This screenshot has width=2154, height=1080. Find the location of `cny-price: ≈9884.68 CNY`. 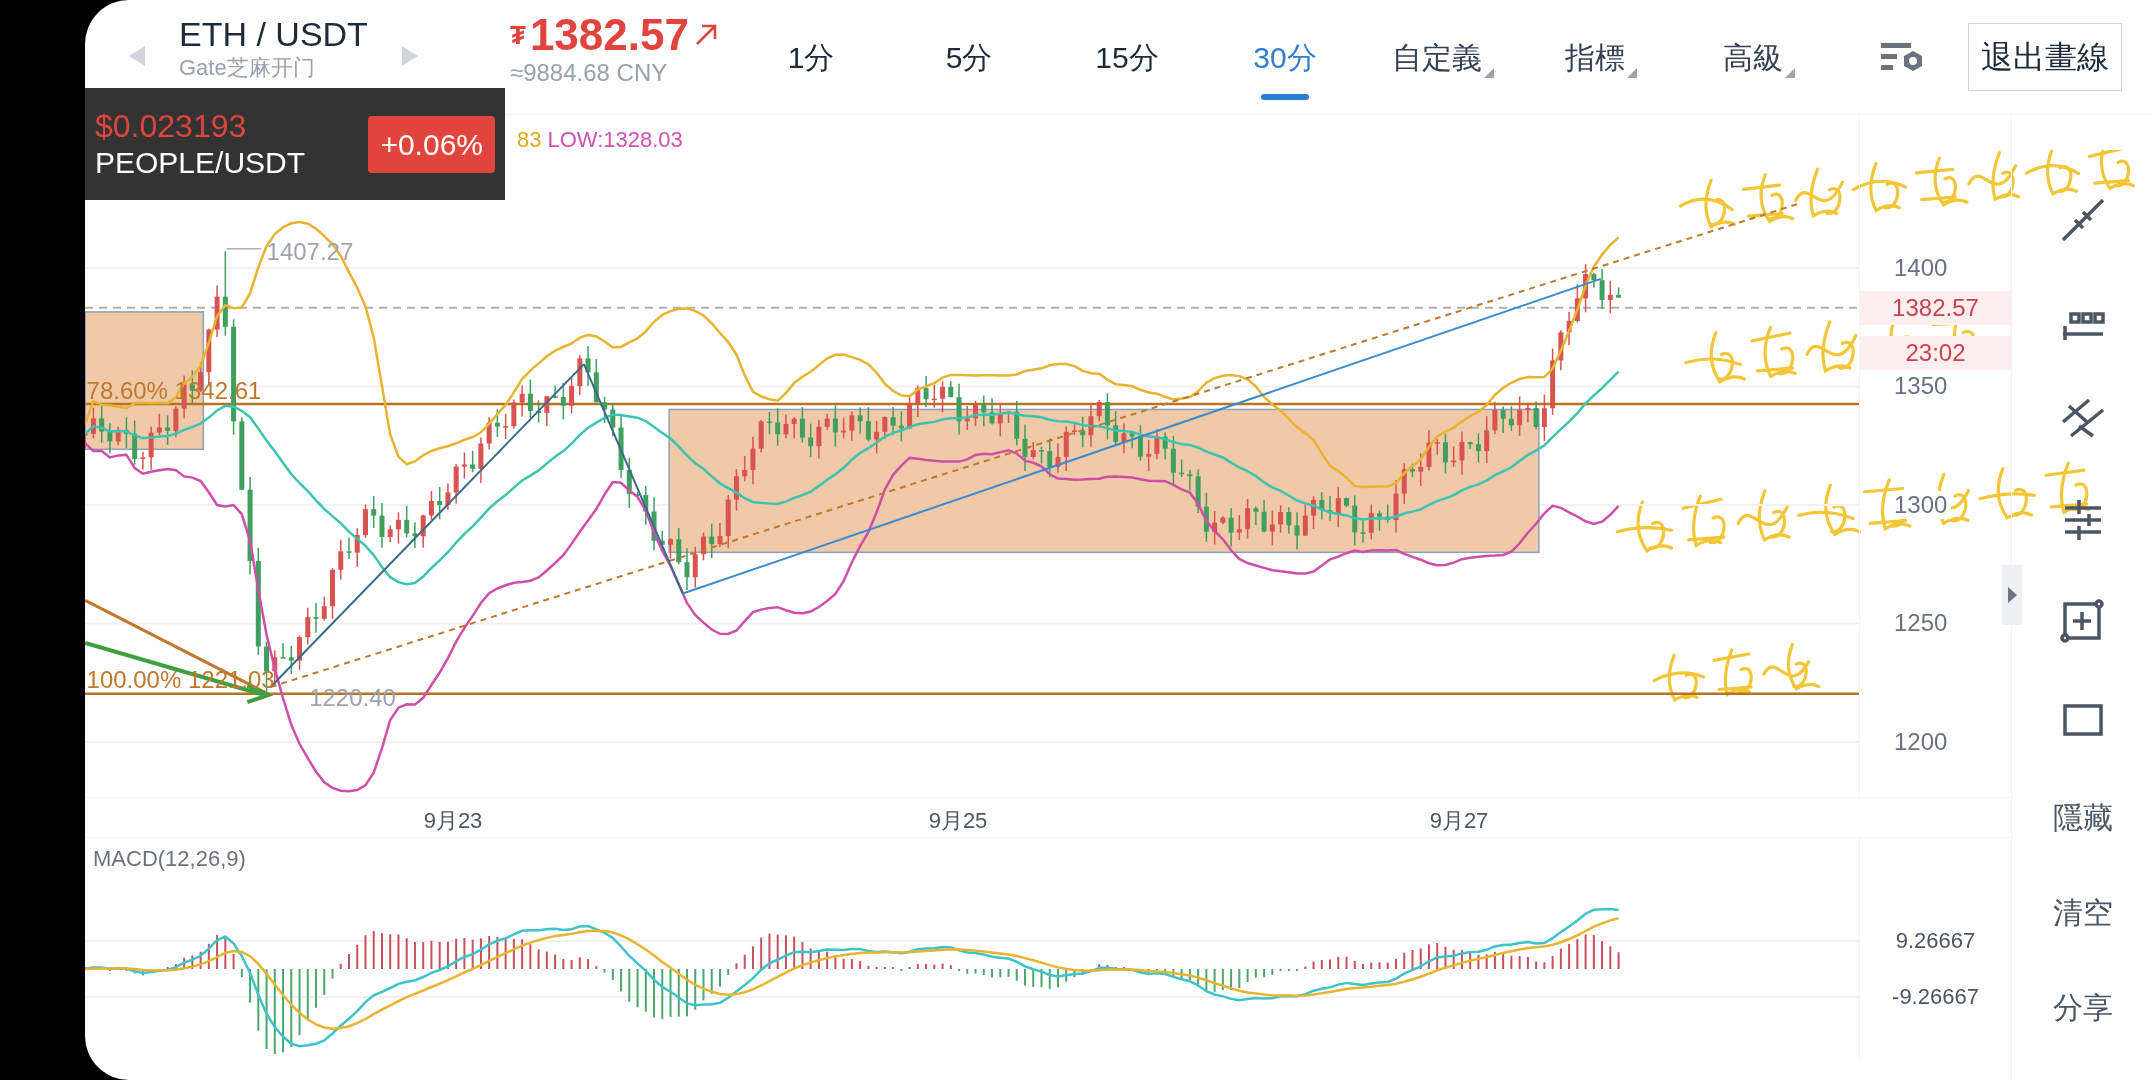

cny-price: ≈9884.68 CNY is located at coordinates (589, 73).